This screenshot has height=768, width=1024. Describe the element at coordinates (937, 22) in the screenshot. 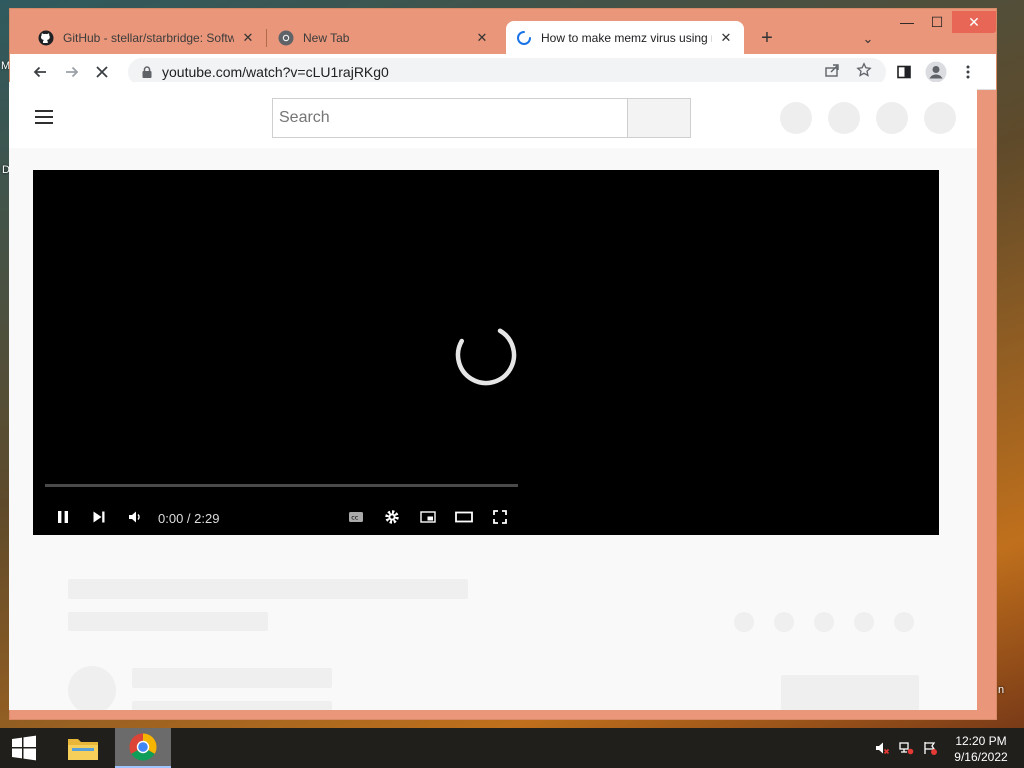

I see `maximize-button: ☐` at that location.